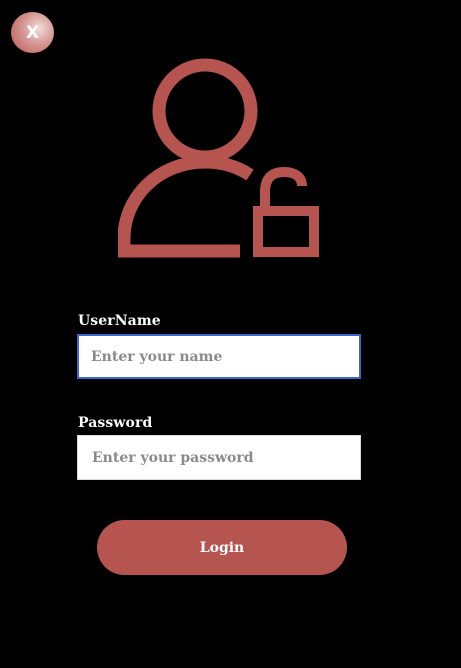 This screenshot has width=461, height=668. I want to click on password-label: Password, so click(115, 423).